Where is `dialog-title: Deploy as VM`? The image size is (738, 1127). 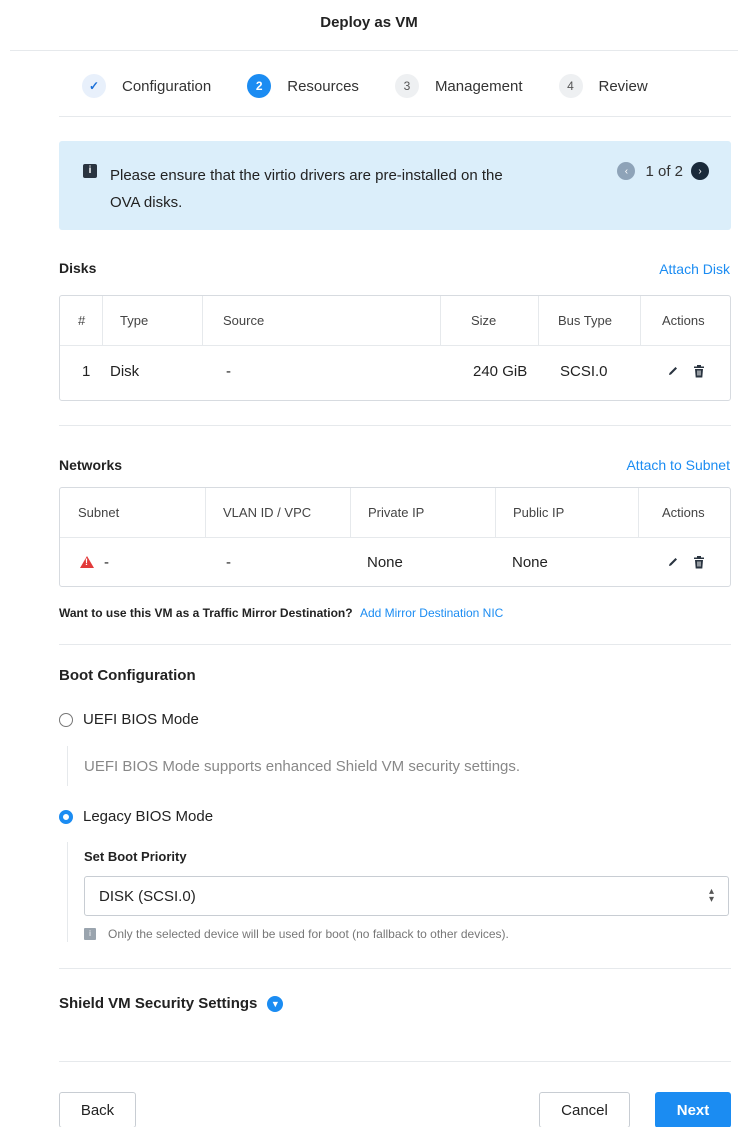 dialog-title: Deploy as VM is located at coordinates (369, 22).